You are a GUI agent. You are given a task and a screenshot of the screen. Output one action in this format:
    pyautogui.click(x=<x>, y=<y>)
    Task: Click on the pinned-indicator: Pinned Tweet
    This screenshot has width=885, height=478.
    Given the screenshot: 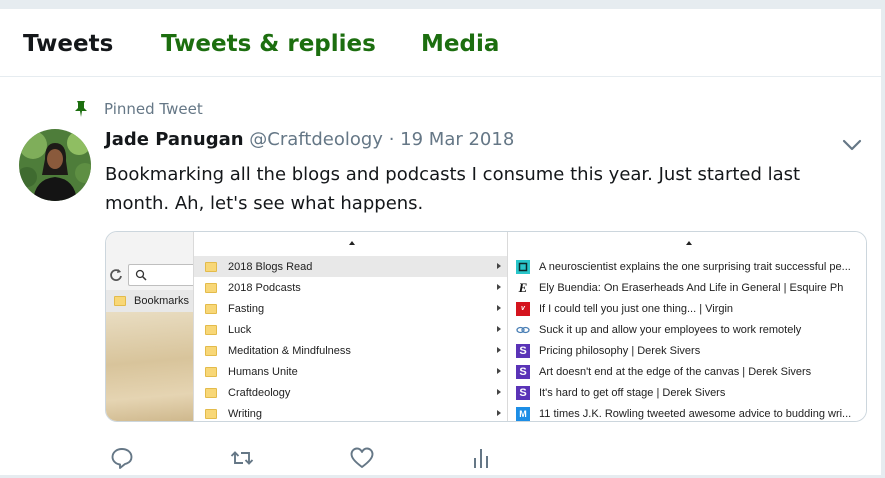 What is the action you would take?
    pyautogui.click(x=137, y=109)
    